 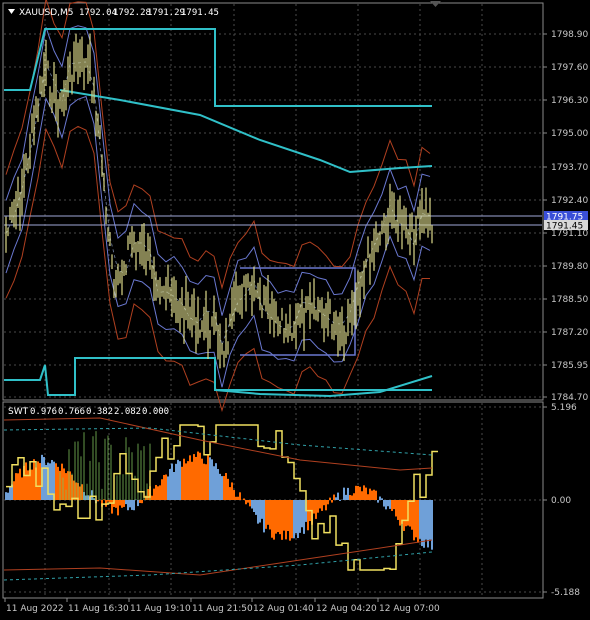 I want to click on cyan-trend-upper, so click(x=246, y=131).